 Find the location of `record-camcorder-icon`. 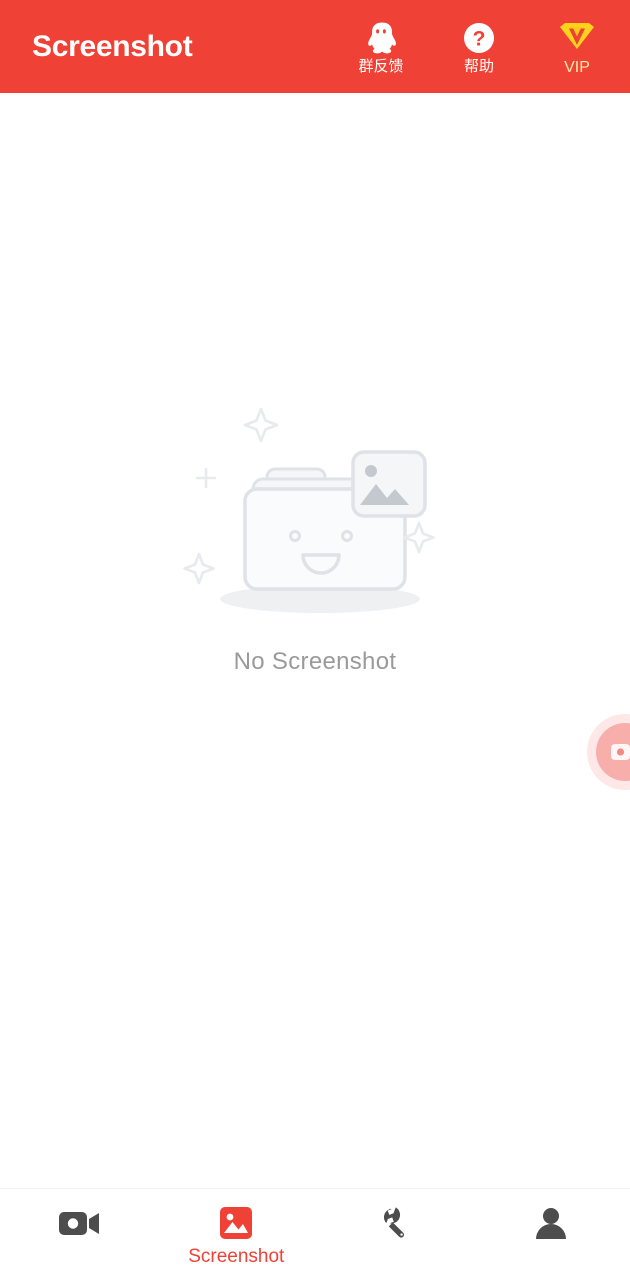

record-camcorder-icon is located at coordinates (613, 752).